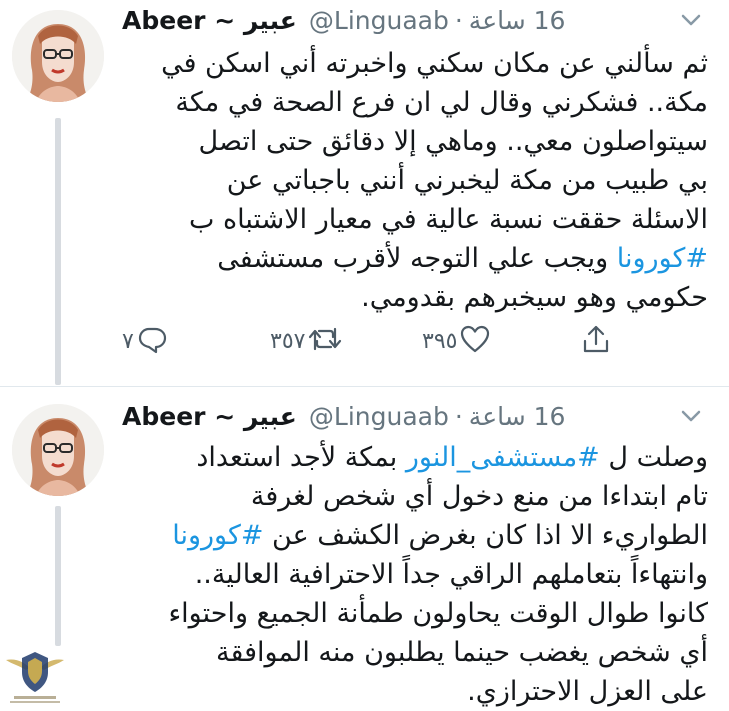  Describe the element at coordinates (479, 496) in the screenshot. I see `tweet-line: تام ابتداءا من منع دخول أي شخص لغرفة` at that location.